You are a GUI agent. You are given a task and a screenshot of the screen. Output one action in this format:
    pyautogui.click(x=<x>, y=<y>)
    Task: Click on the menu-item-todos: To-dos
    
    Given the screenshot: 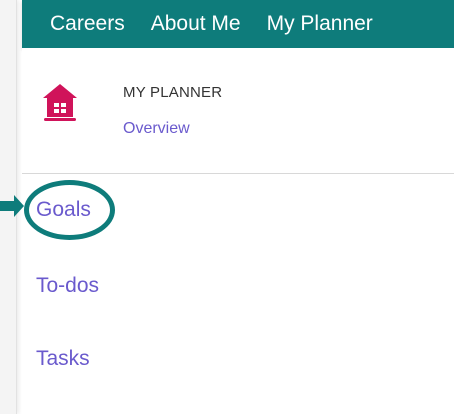 What is the action you would take?
    pyautogui.click(x=67, y=286)
    